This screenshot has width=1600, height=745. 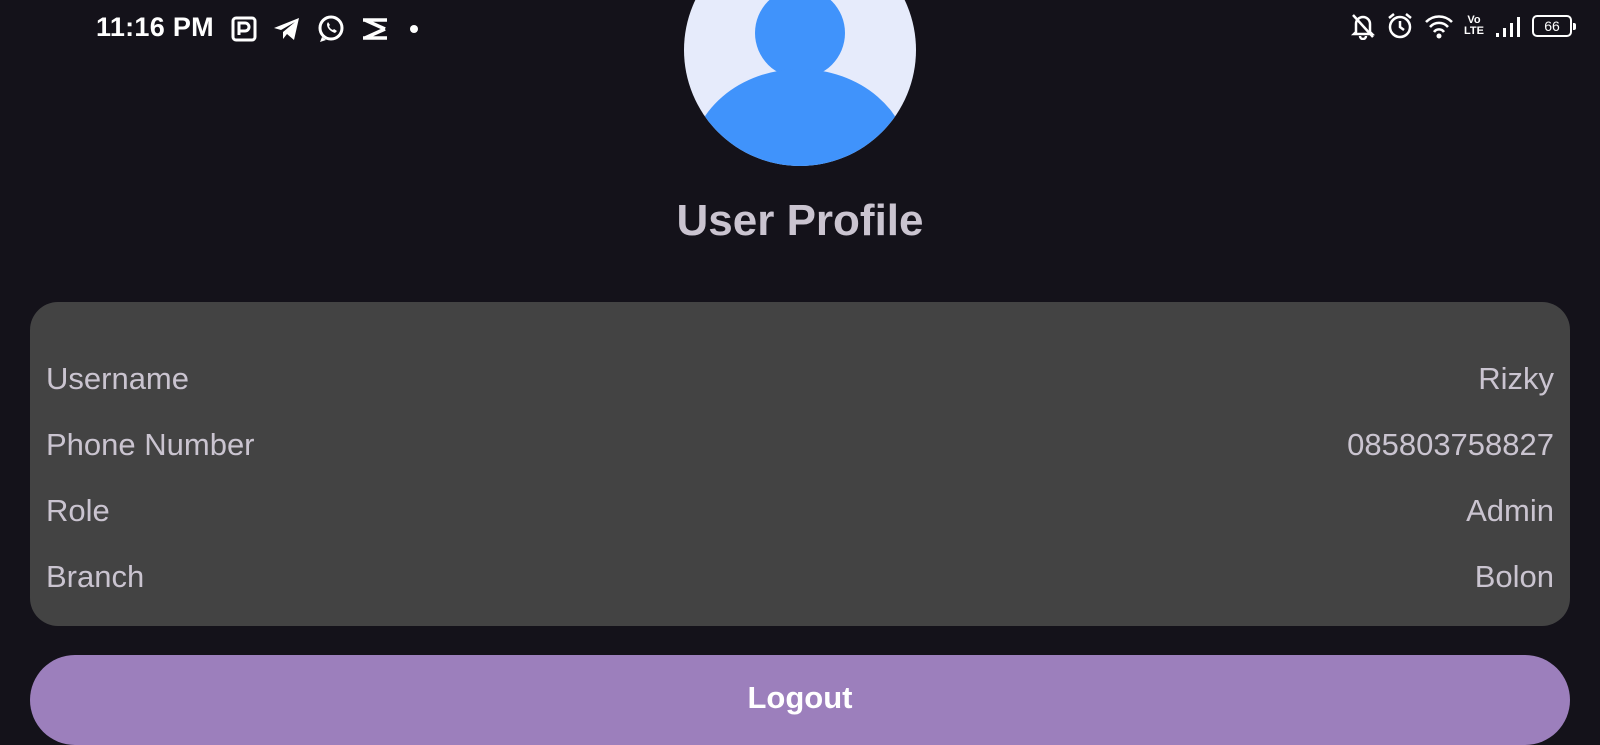 I want to click on phone-number-value: 085803758827, so click(x=1450, y=444).